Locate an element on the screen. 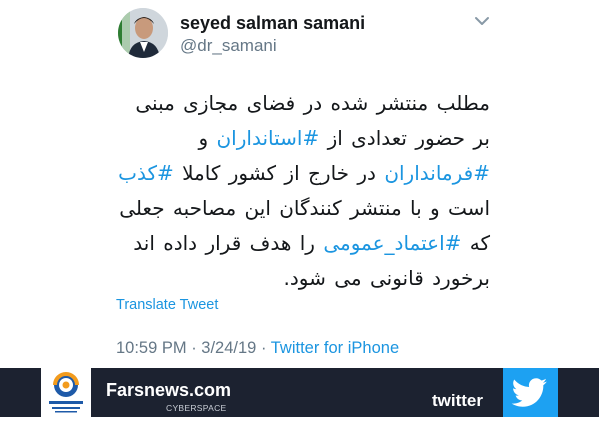 This screenshot has width=599, height=422. tweet-metadata: 10:59 PM · 3/24/19 · Twitter for iPhone is located at coordinates (257, 348).